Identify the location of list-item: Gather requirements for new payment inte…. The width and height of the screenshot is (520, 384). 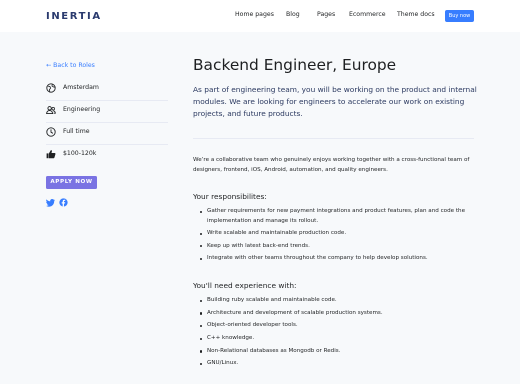
(339, 216).